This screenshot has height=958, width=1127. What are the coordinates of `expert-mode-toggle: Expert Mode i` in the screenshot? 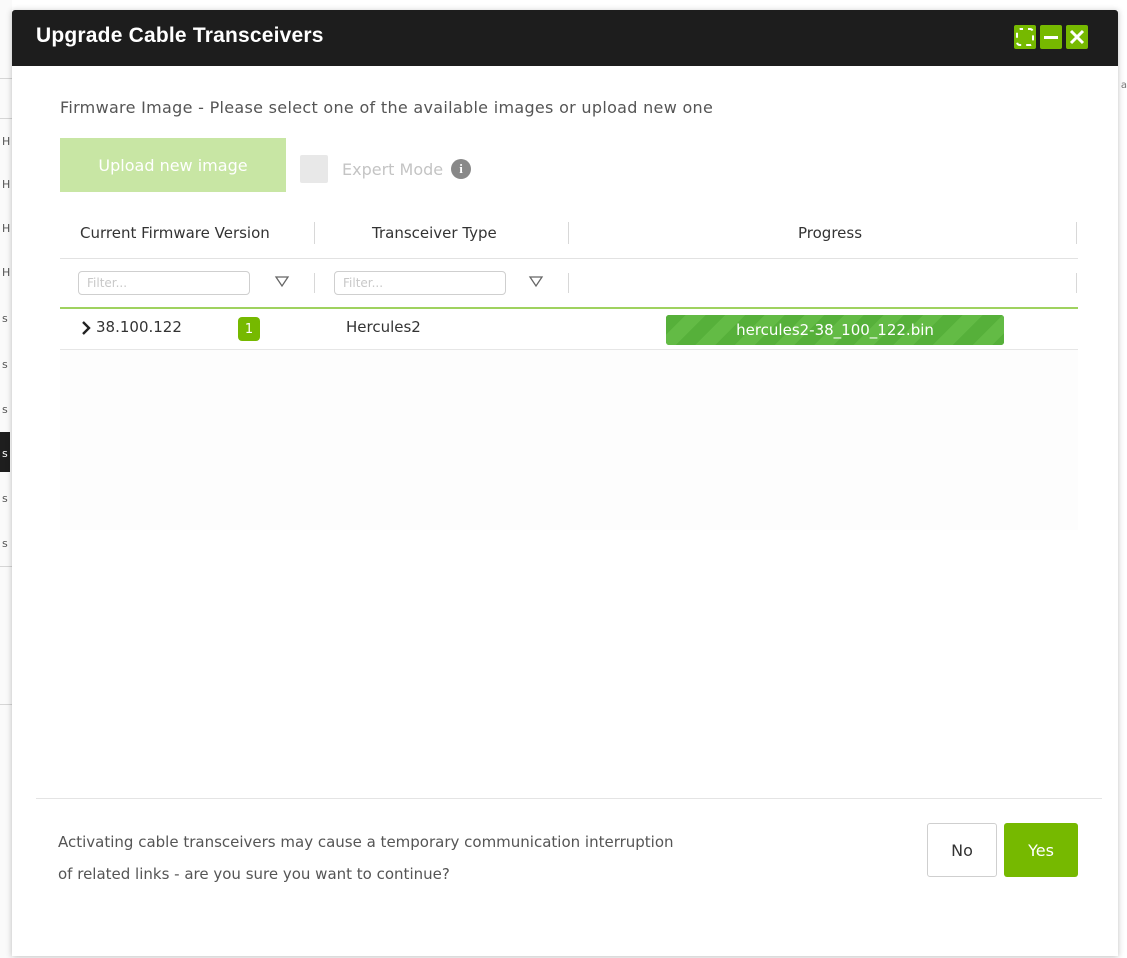 It's located at (386, 169).